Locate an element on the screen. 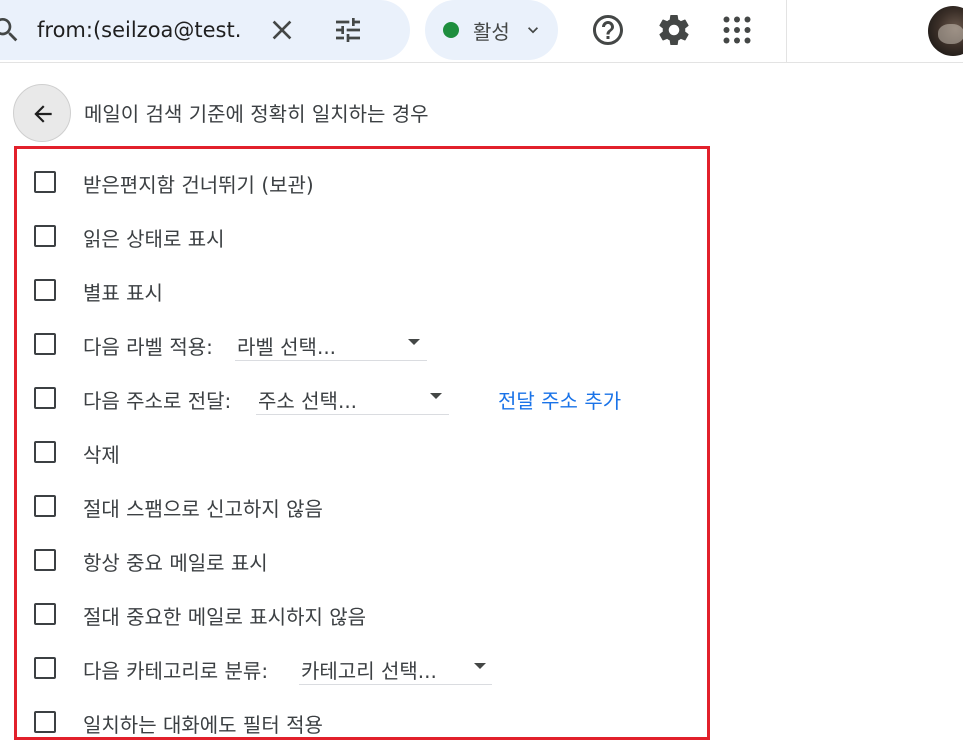  gear-icon is located at coordinates (674, 30).